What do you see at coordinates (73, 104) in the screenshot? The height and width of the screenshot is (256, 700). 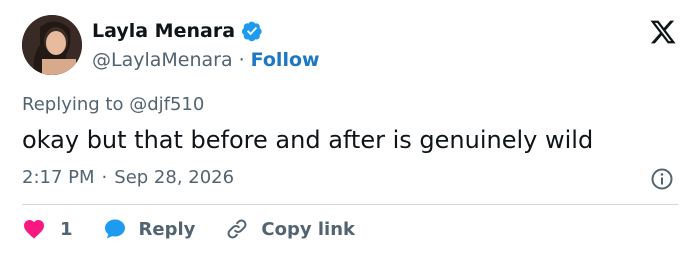 I see `replying-prefix: Replying to` at bounding box center [73, 104].